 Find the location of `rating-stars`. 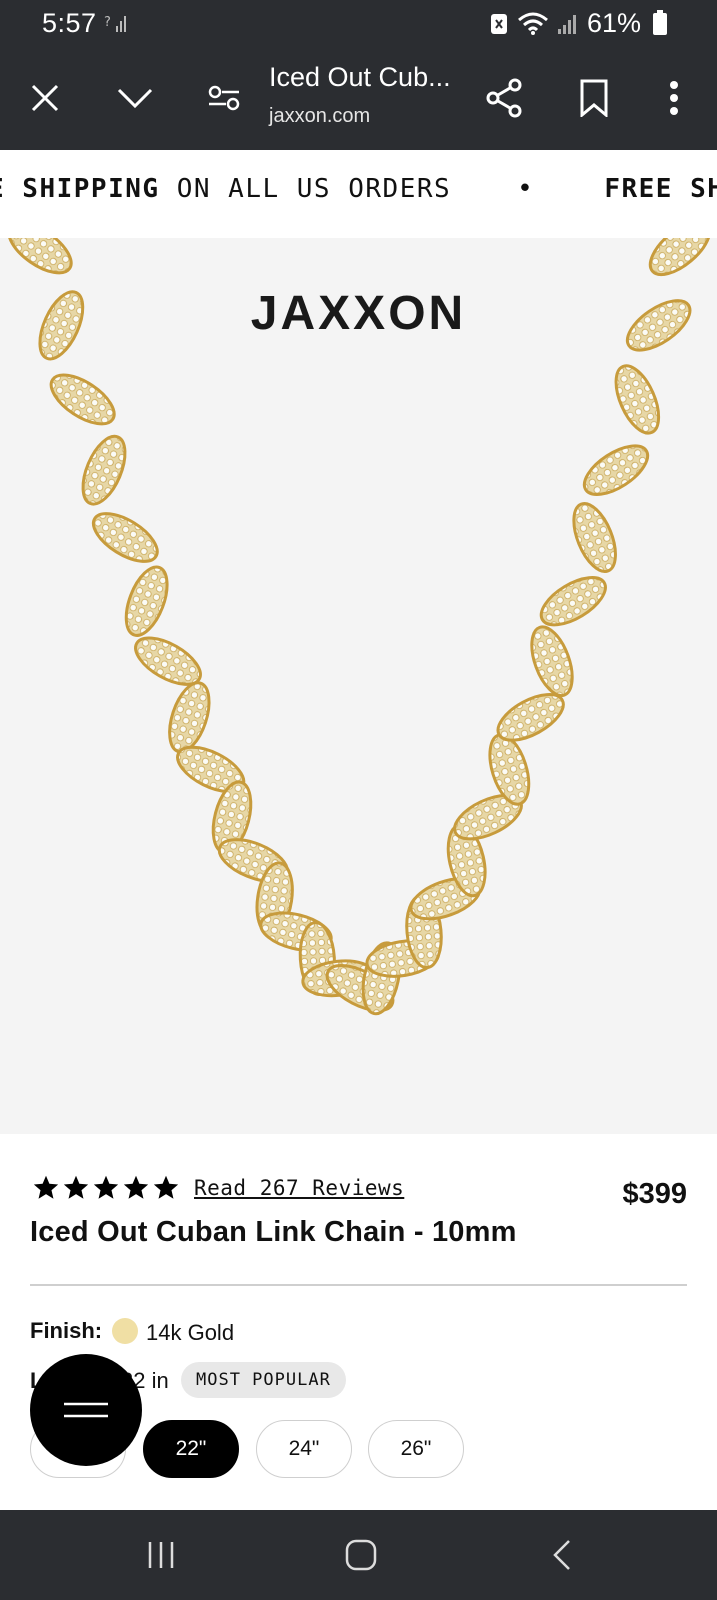

rating-stars is located at coordinates (106, 1188).